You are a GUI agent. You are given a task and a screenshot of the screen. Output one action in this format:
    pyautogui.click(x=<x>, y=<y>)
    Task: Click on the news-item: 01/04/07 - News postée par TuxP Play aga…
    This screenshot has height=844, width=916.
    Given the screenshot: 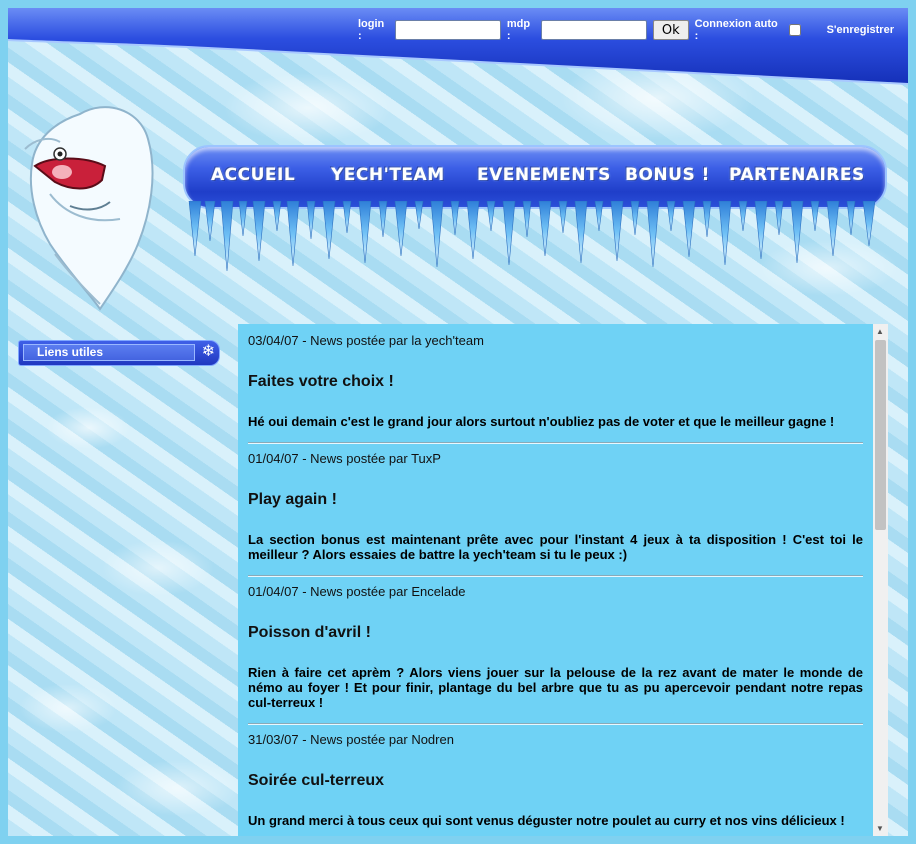 What is the action you would take?
    pyautogui.click(x=555, y=514)
    